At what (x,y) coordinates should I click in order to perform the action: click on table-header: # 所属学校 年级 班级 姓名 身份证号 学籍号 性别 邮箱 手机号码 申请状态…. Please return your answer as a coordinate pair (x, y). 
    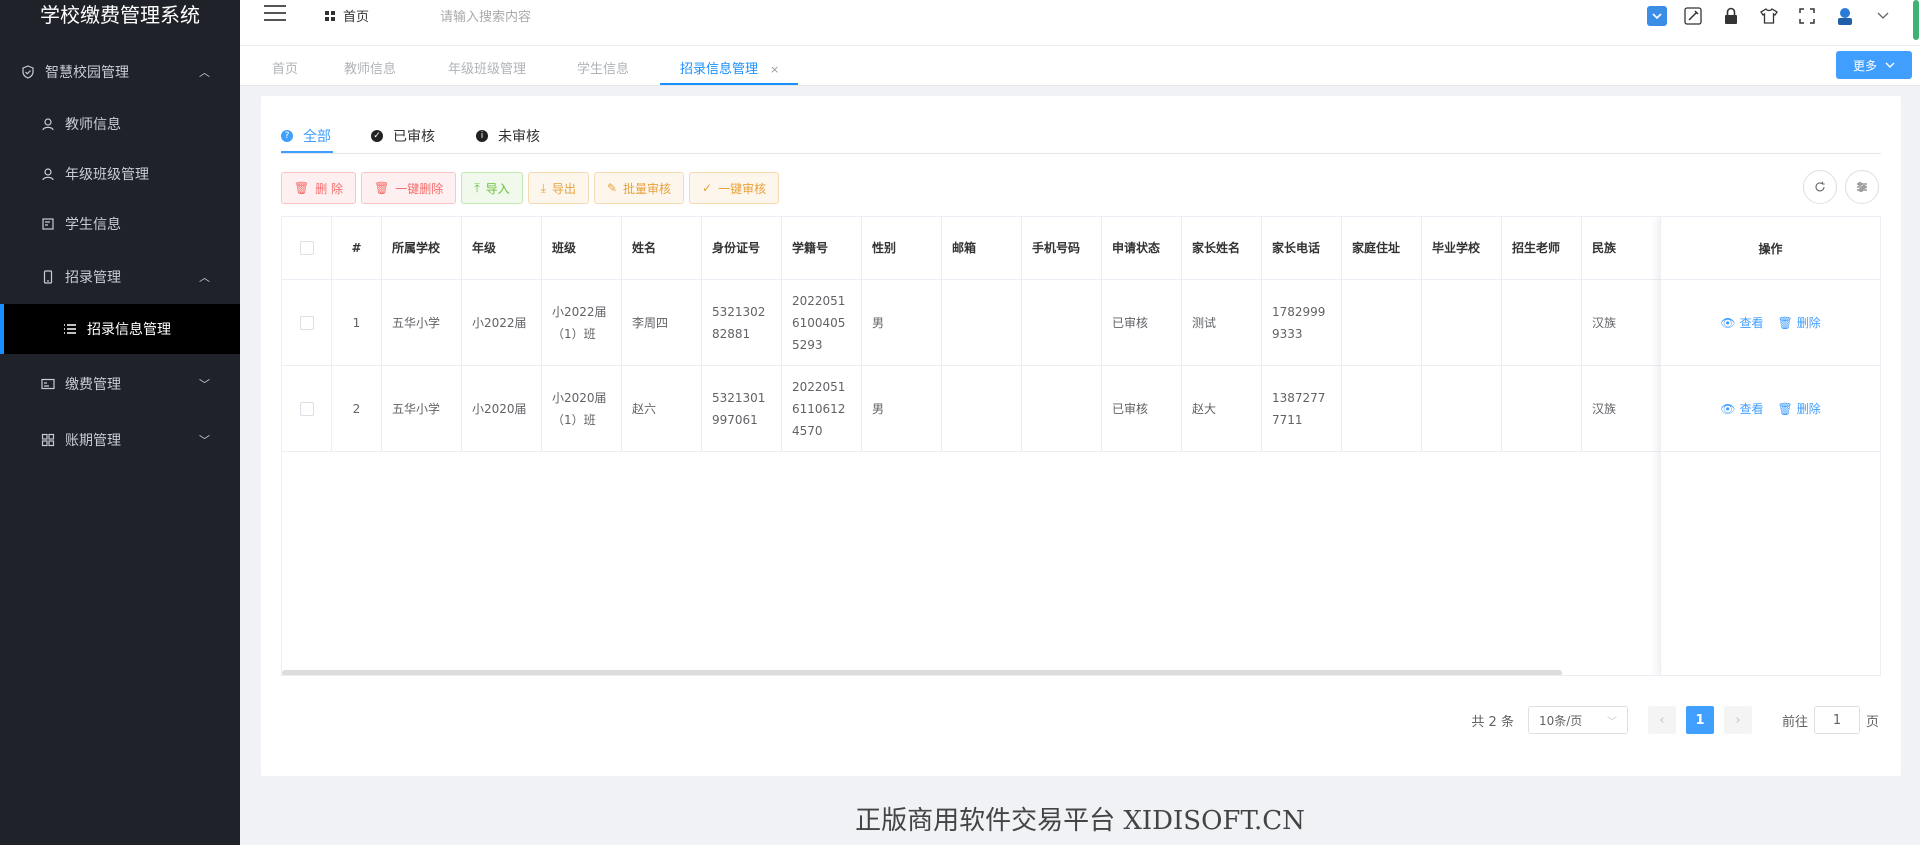
    Looking at the image, I should click on (1081, 248).